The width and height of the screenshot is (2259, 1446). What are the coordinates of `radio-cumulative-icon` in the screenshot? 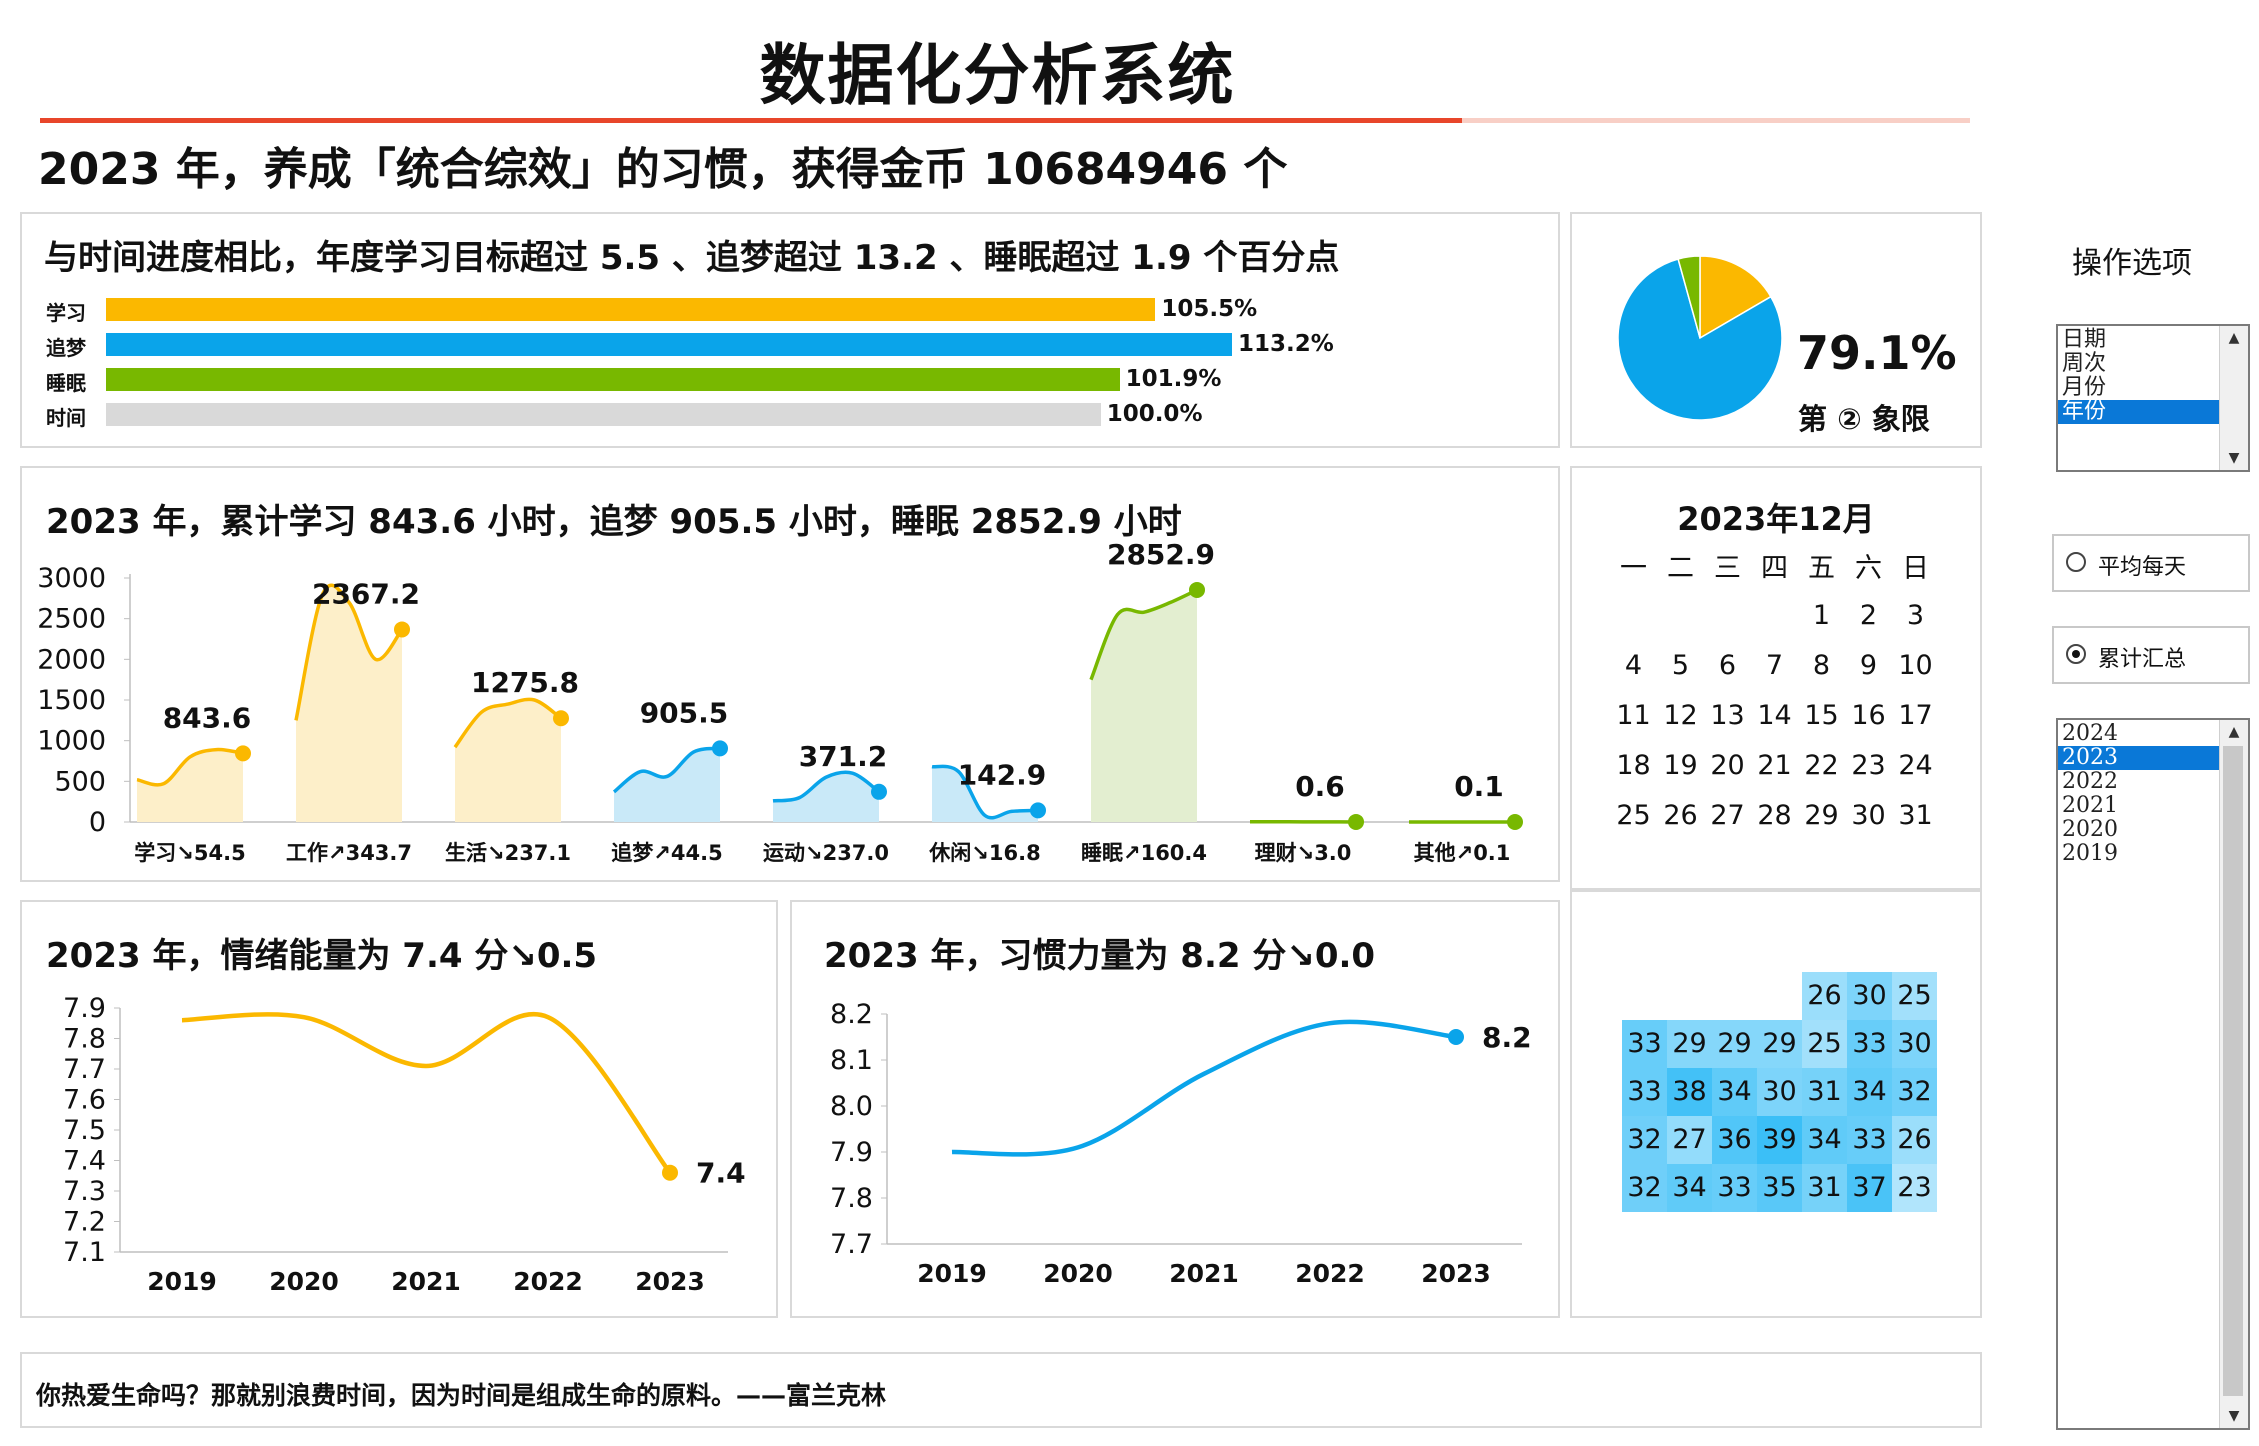 It's located at (2076, 654).